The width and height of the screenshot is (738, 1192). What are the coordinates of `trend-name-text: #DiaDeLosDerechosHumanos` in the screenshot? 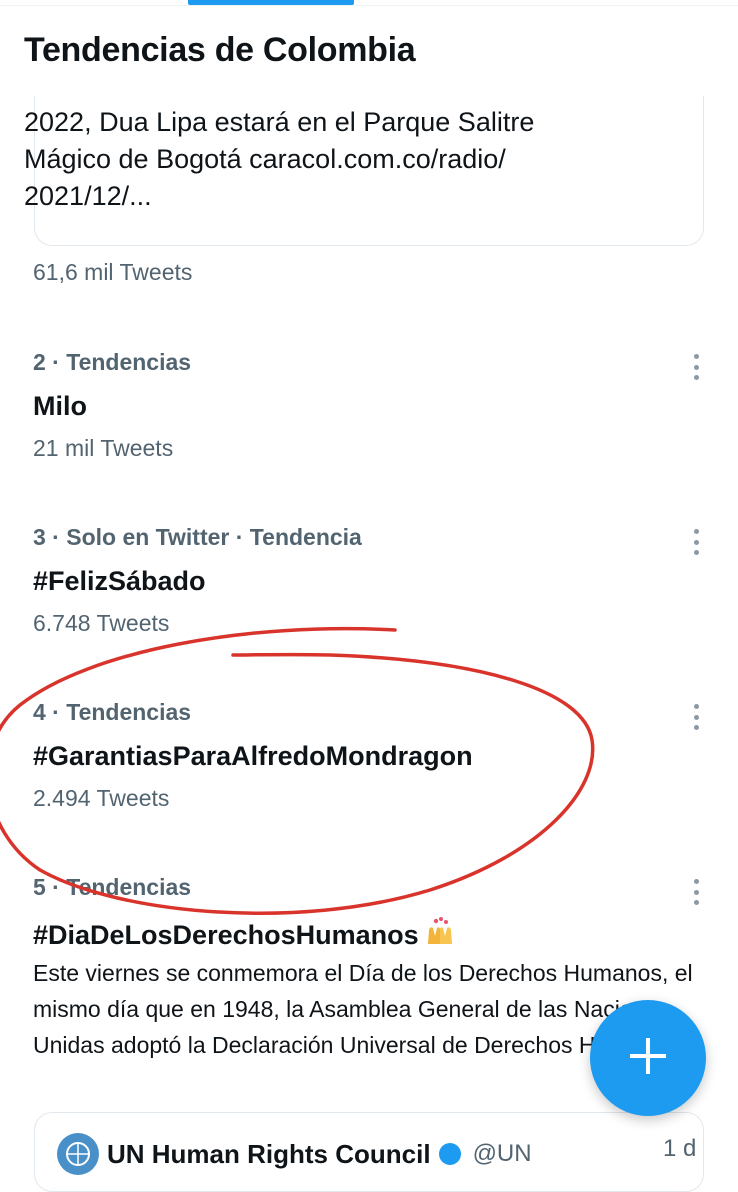 It's located at (226, 935).